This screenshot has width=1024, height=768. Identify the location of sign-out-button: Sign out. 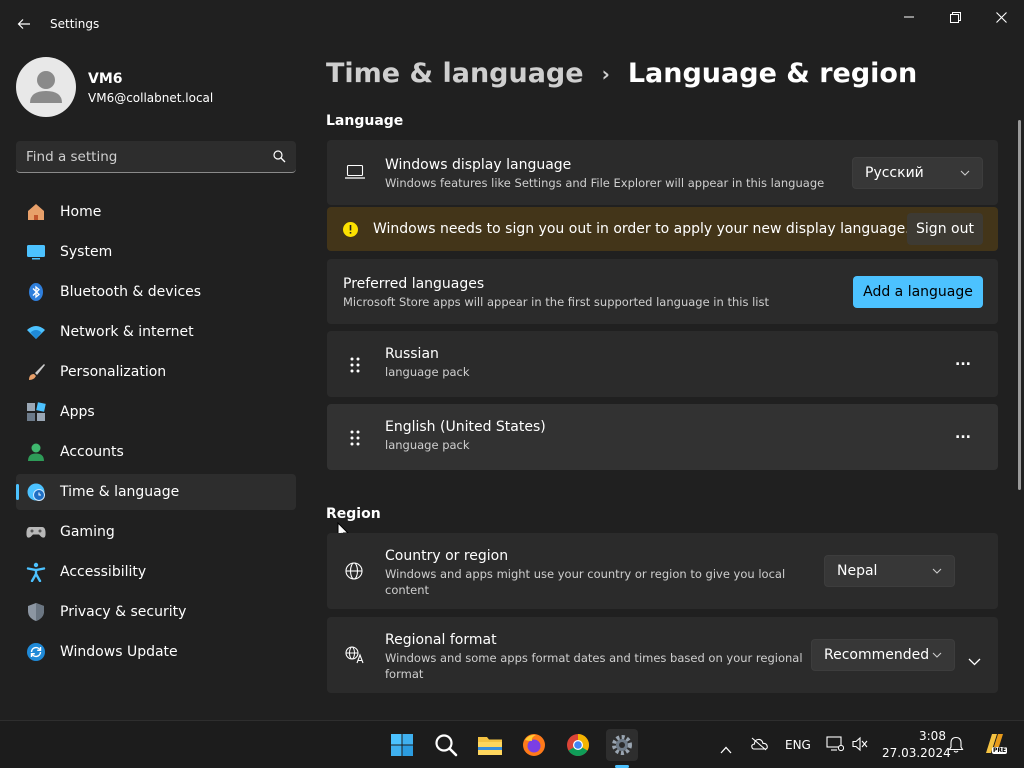
(945, 229).